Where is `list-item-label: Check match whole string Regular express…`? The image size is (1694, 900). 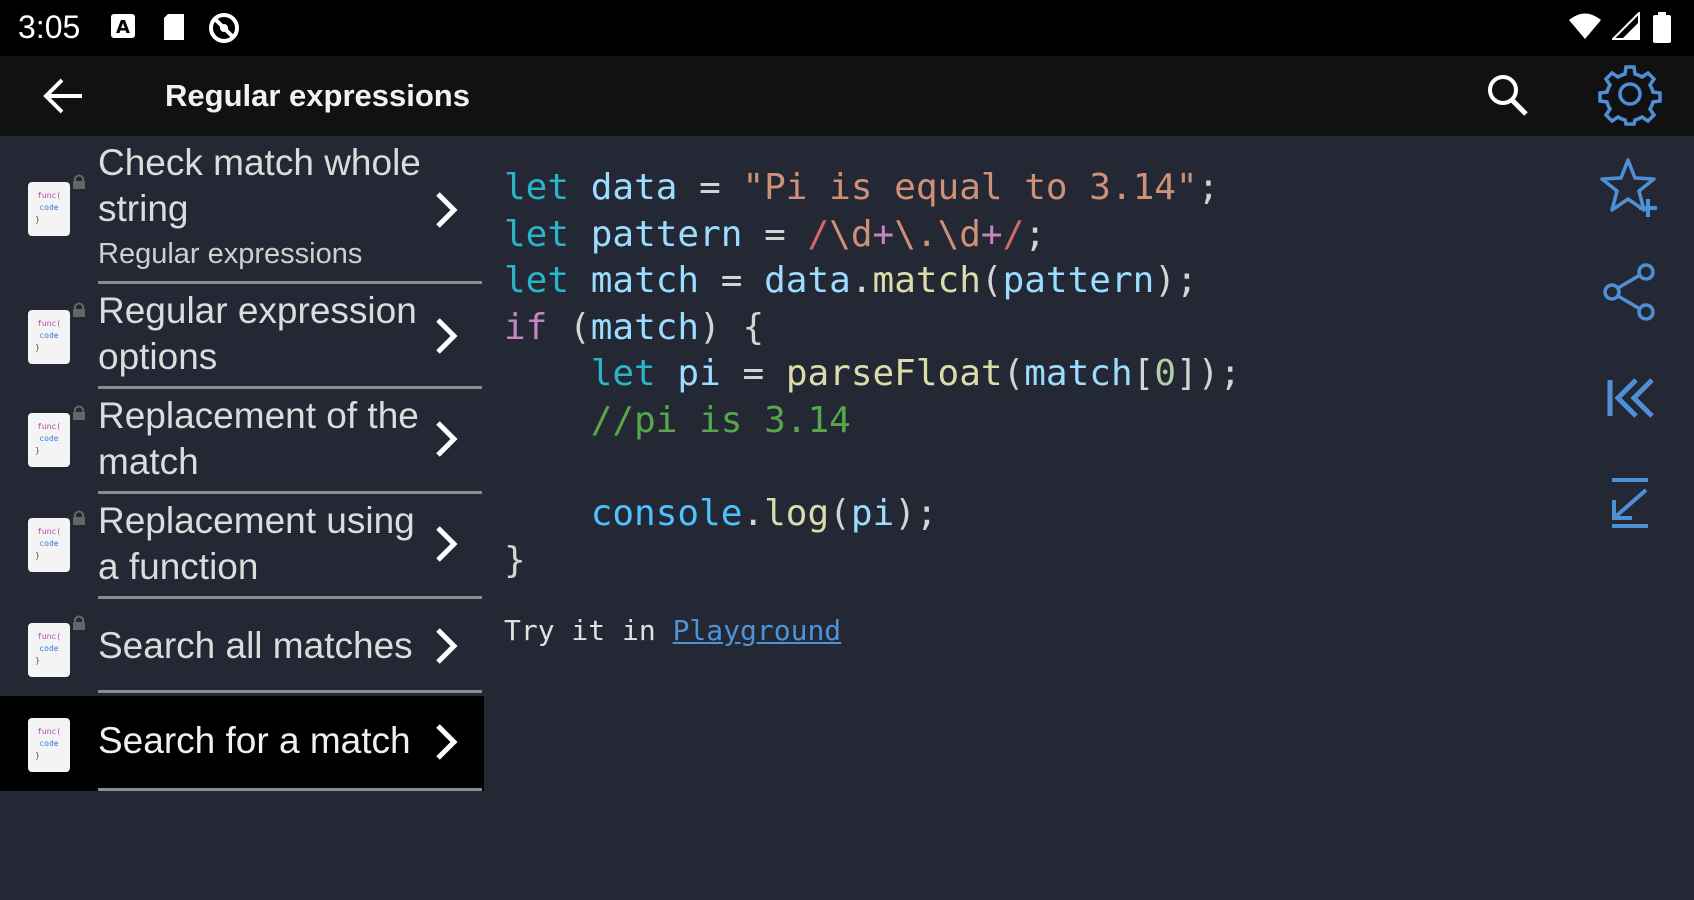
list-item-label: Check match whole string Regular express… is located at coordinates (268, 207).